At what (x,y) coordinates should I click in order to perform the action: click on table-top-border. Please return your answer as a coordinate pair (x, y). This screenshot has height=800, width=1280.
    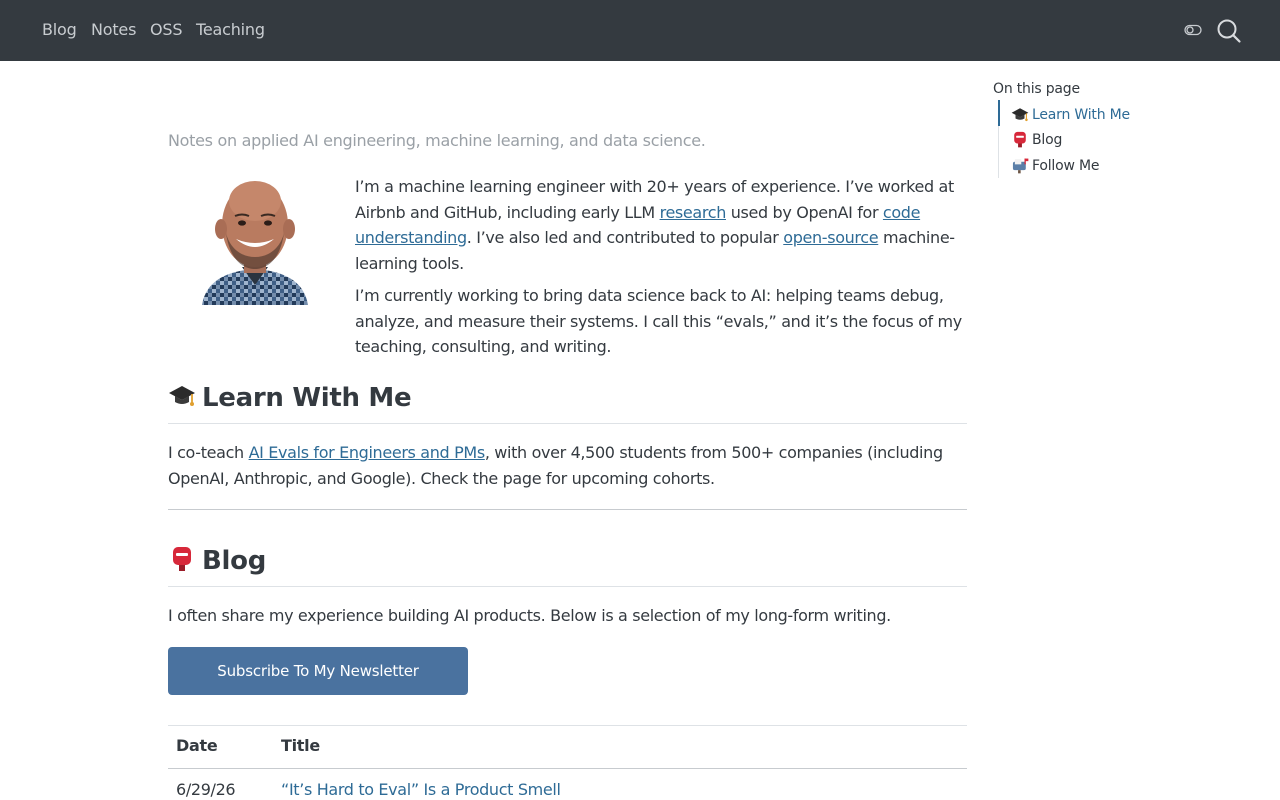
    Looking at the image, I should click on (567, 725).